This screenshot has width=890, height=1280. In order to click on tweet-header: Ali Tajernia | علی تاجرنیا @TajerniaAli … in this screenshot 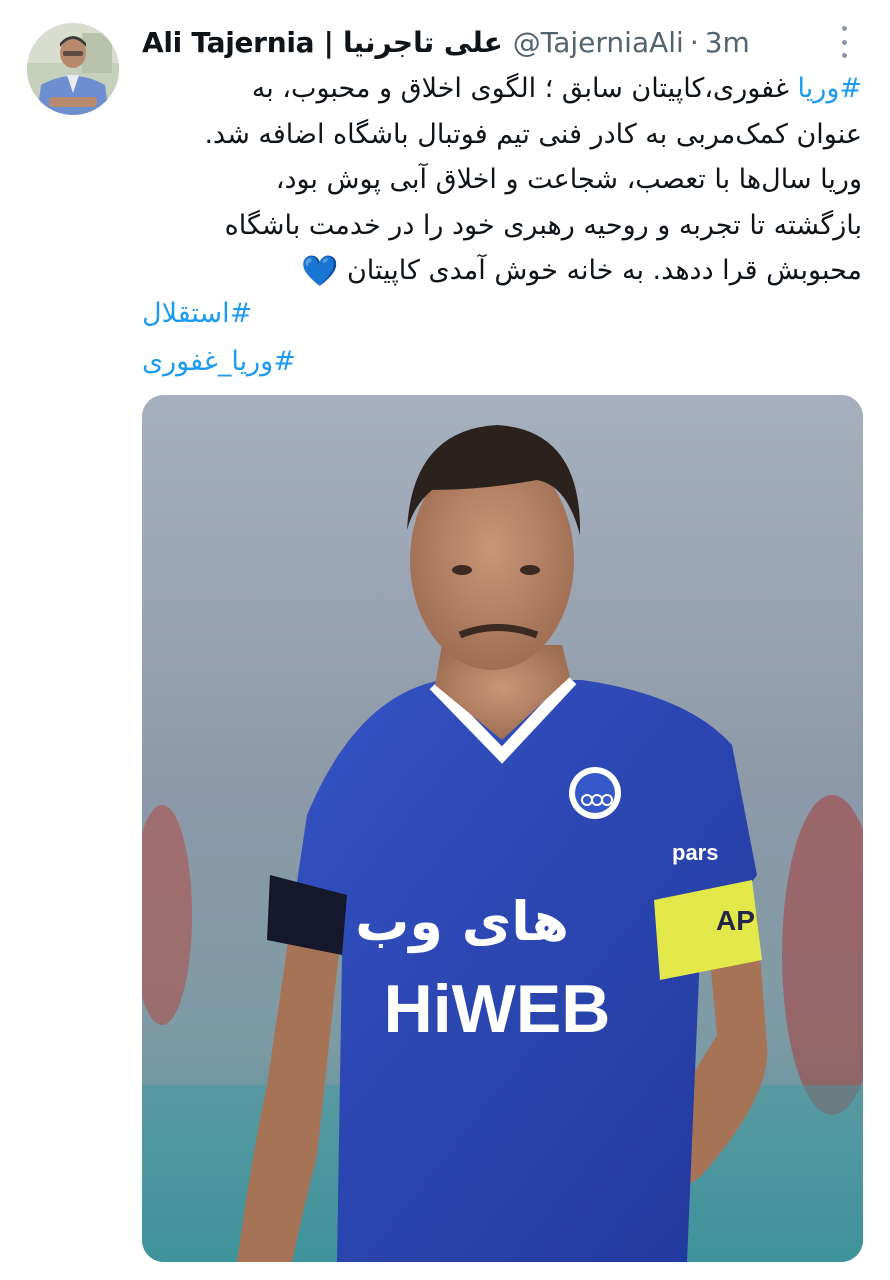, I will do `click(492, 42)`.